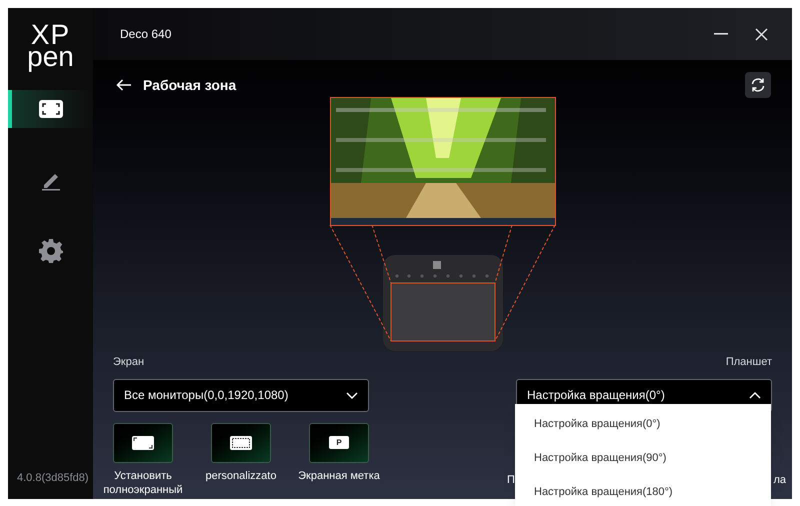 The width and height of the screenshot is (800, 506). Describe the element at coordinates (652, 424) in the screenshot. I see `menu-option: Настройка вращения(0°)` at that location.